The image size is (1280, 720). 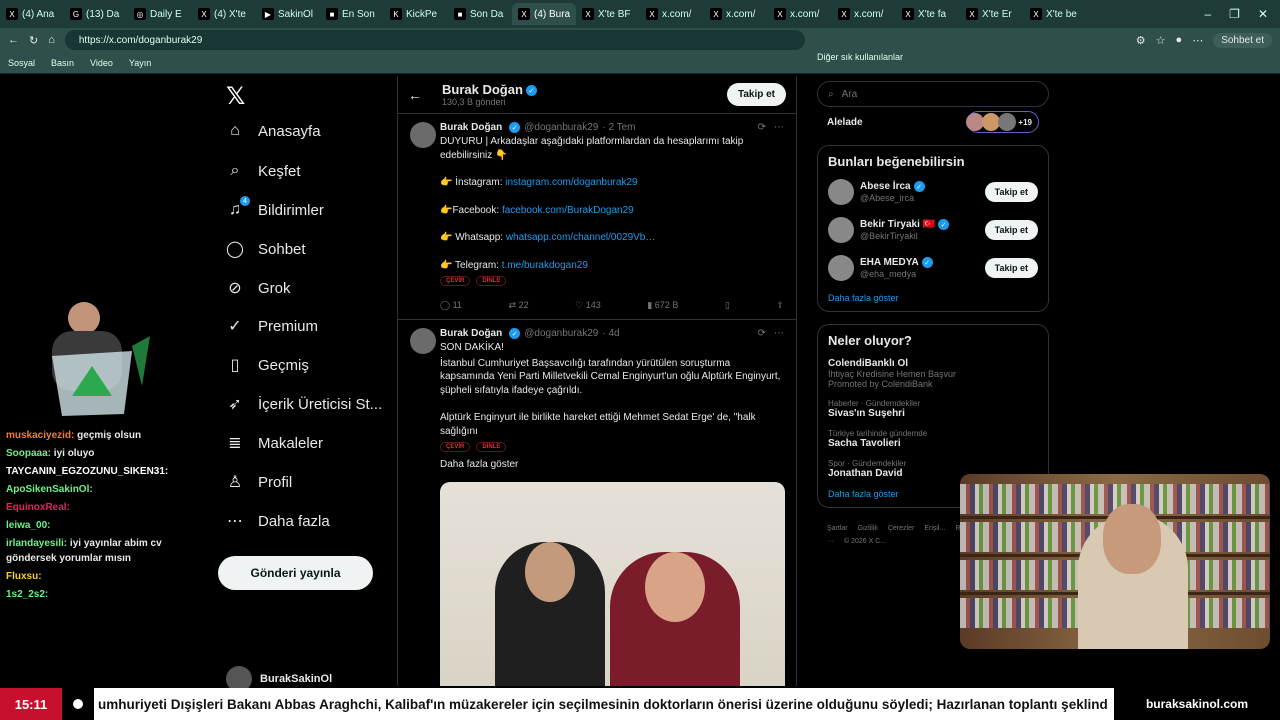 What do you see at coordinates (1234, 14) in the screenshot?
I see `maximize-icon: ❐` at bounding box center [1234, 14].